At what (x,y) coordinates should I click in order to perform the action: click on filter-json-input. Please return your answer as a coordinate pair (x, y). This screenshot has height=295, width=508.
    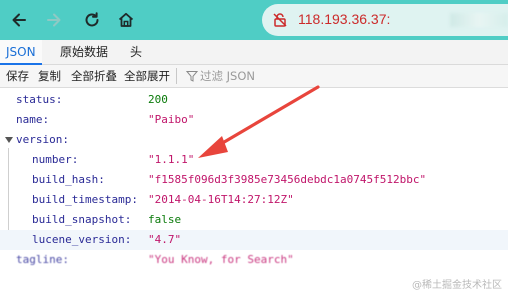
    Looking at the image, I should click on (260, 76).